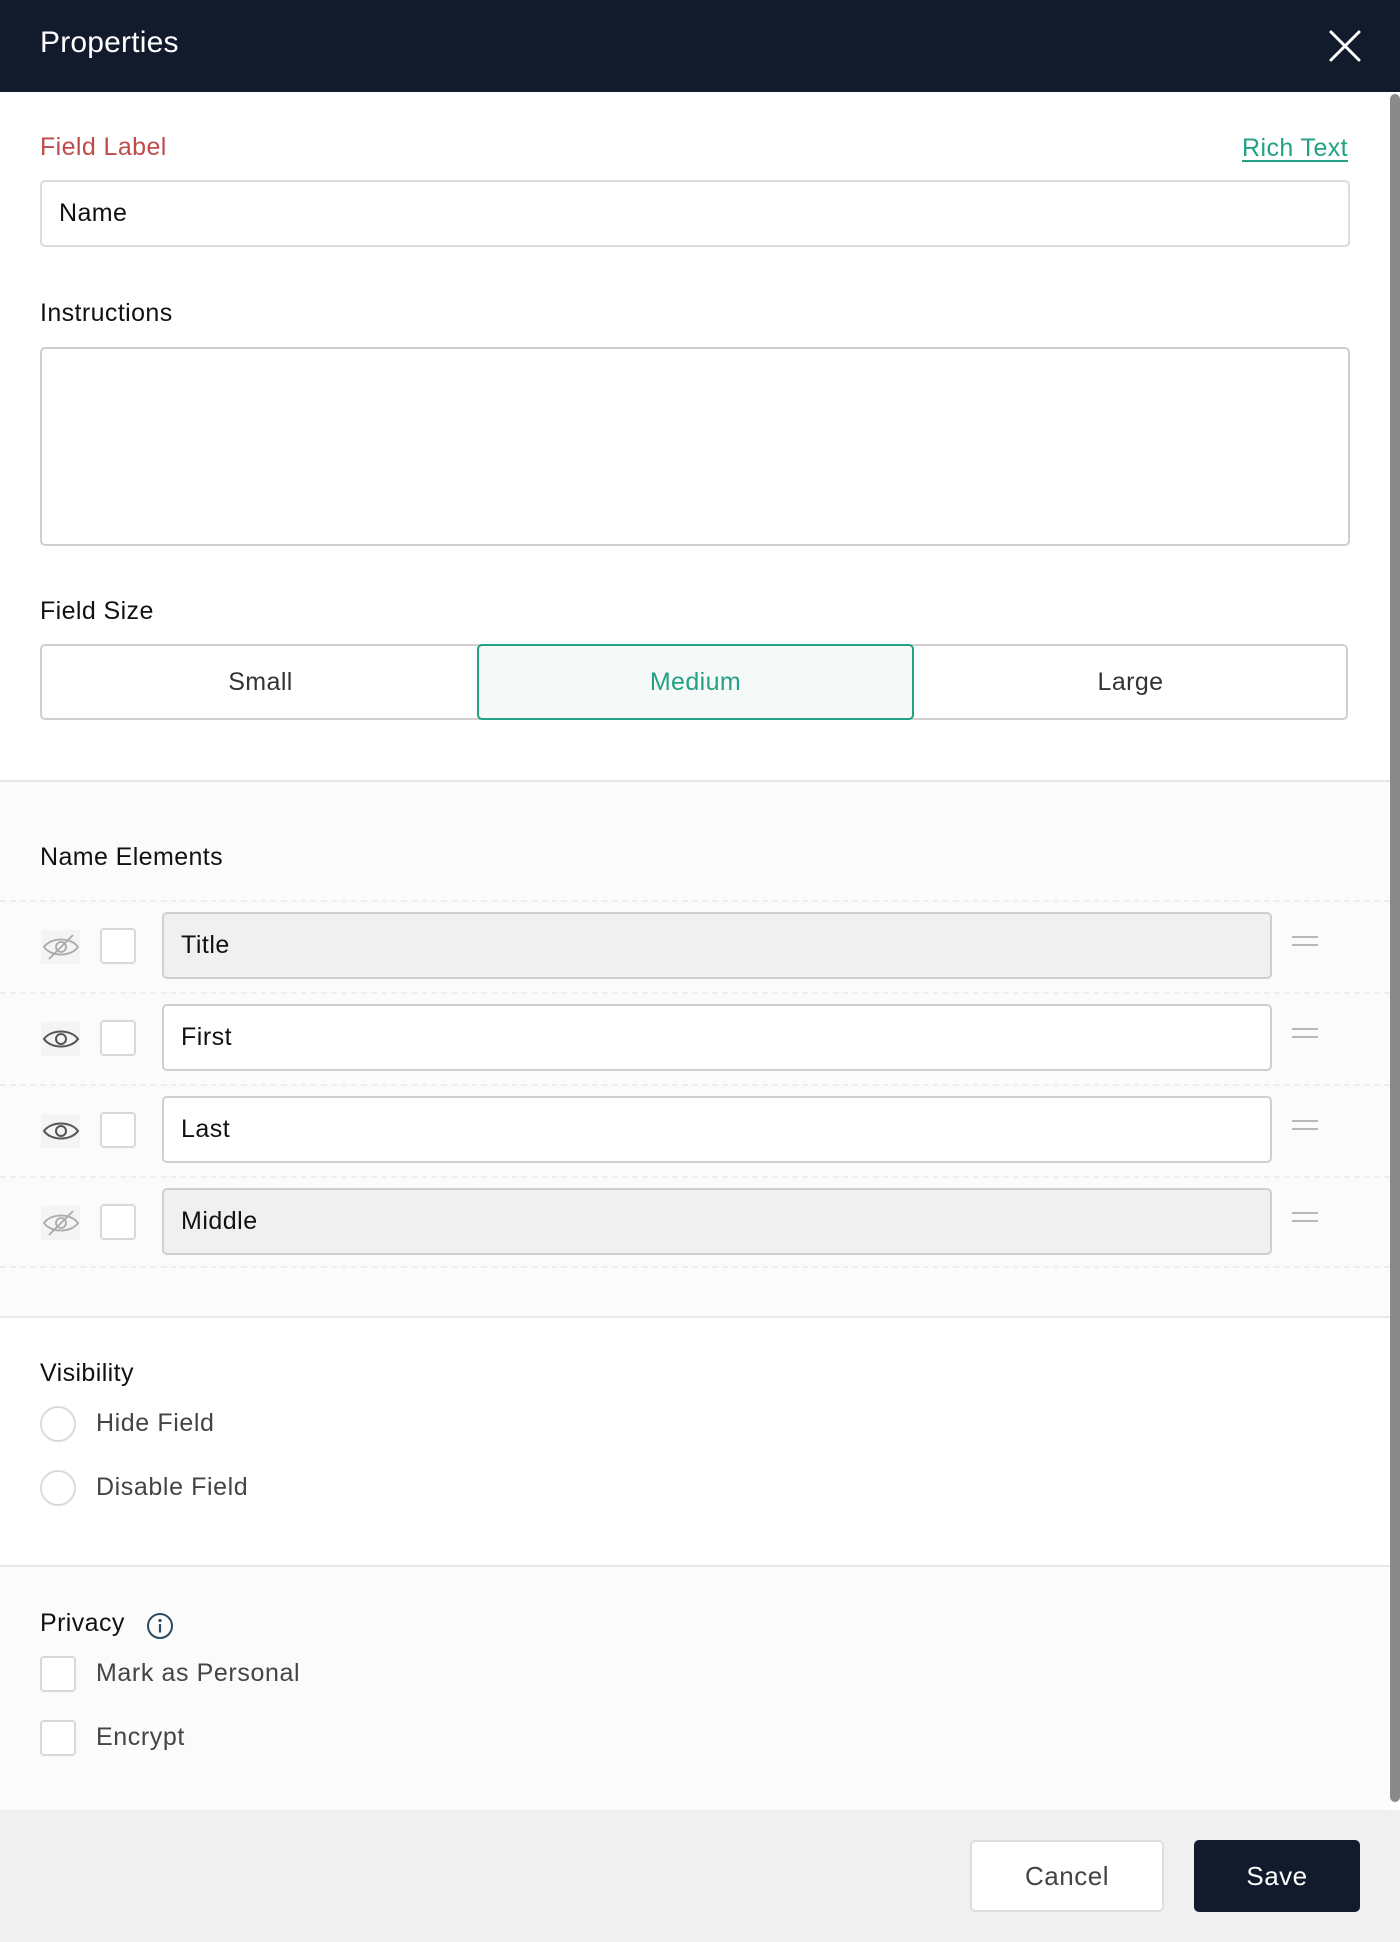 Image resolution: width=1400 pixels, height=1942 pixels. What do you see at coordinates (140, 1737) in the screenshot?
I see `encrypt-label: Encrypt` at bounding box center [140, 1737].